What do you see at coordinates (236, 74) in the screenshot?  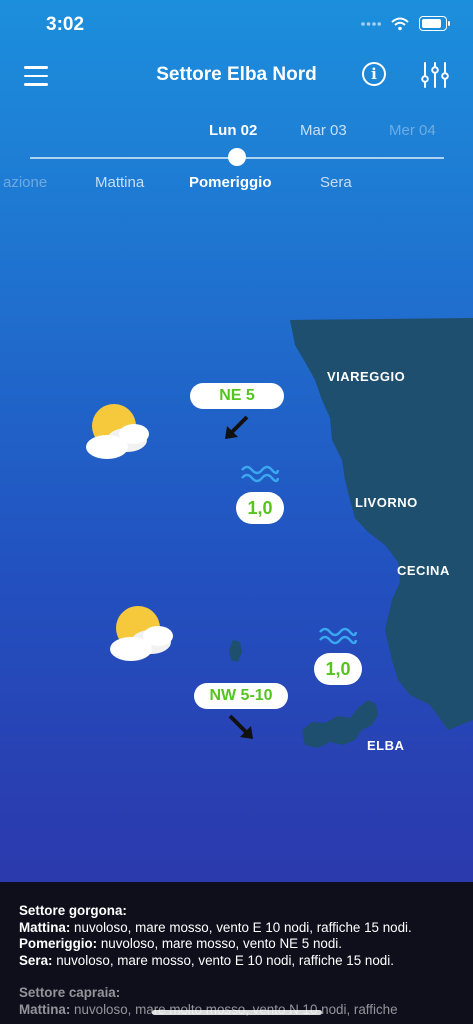 I see `page-title: Settore Elba Nord` at bounding box center [236, 74].